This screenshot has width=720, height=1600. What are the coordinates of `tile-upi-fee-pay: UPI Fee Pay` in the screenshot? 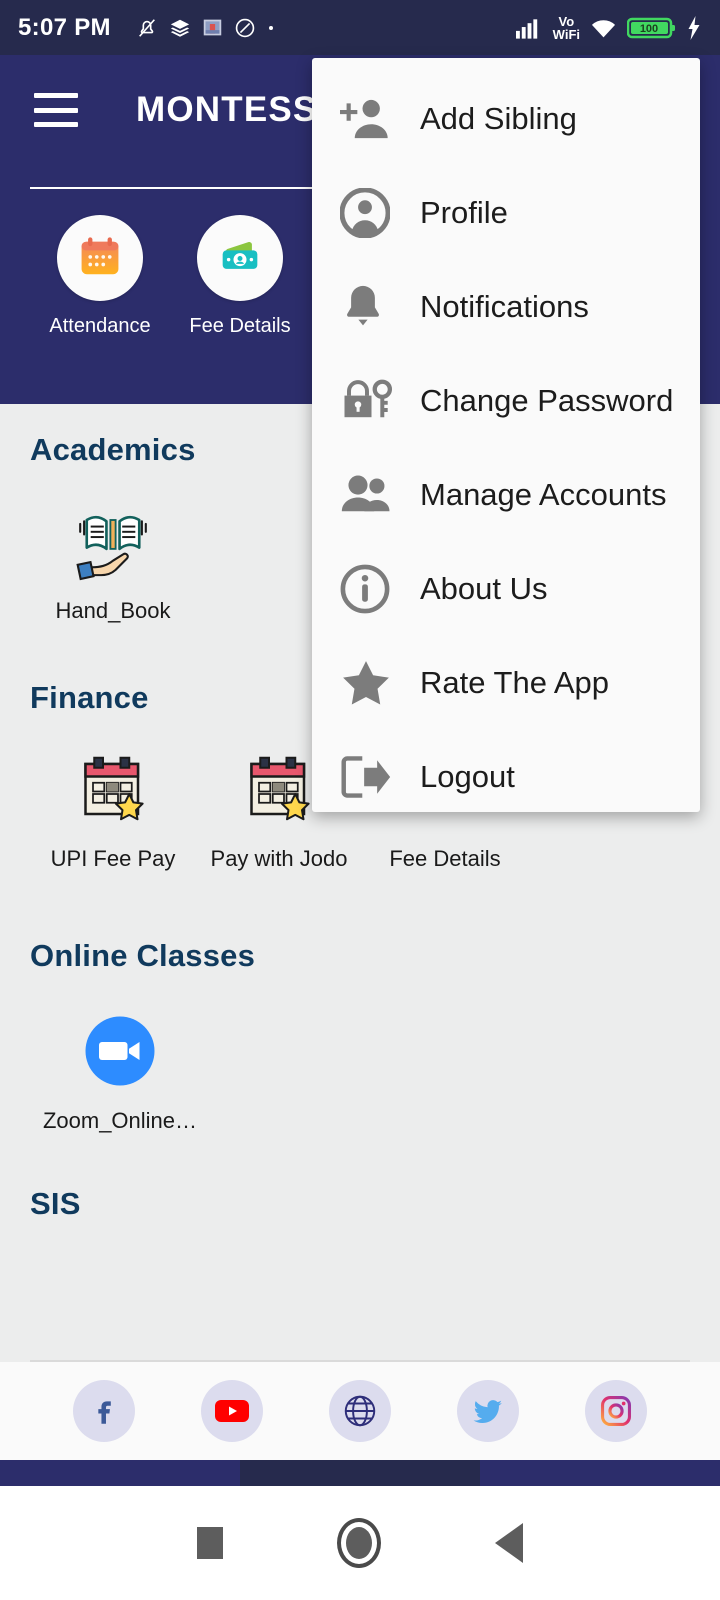 It's located at (113, 809).